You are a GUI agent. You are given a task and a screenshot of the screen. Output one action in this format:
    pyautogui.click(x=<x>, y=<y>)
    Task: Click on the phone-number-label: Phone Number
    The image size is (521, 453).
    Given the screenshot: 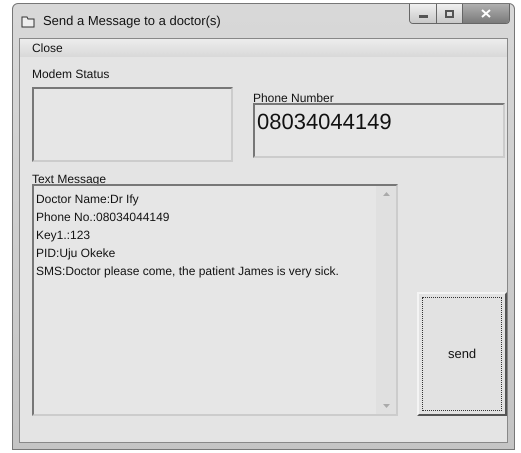 What is the action you would take?
    pyautogui.click(x=294, y=96)
    